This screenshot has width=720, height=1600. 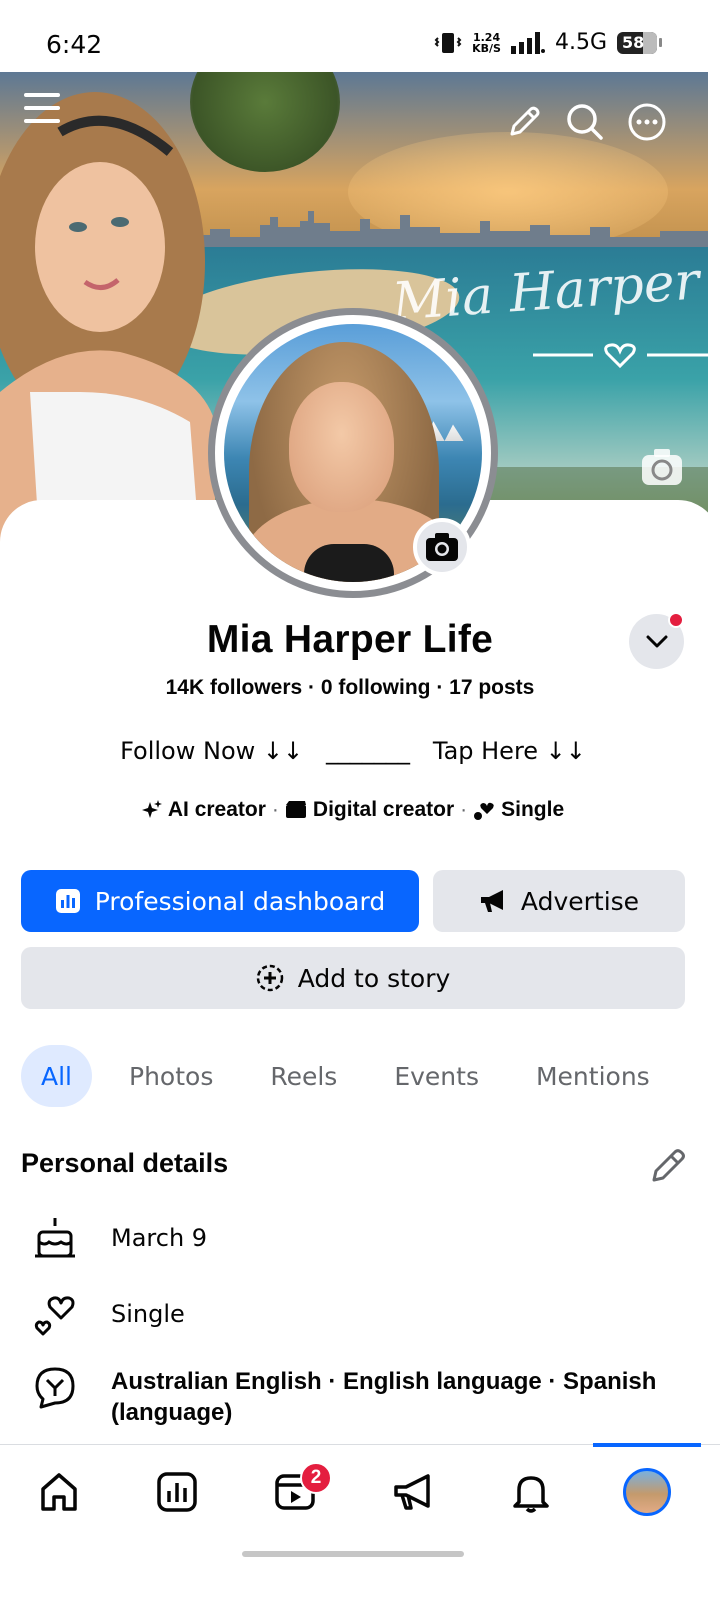 I want to click on tag-single: Single, so click(x=518, y=810).